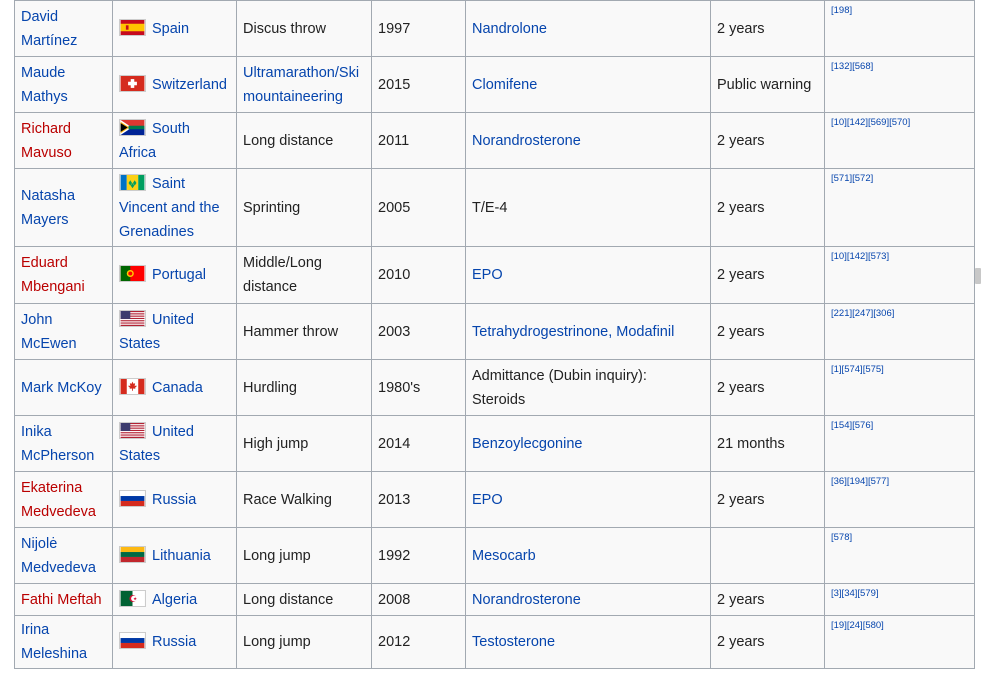 The image size is (981, 676). Describe the element at coordinates (181, 556) in the screenshot. I see `country-link: Lithuania` at that location.